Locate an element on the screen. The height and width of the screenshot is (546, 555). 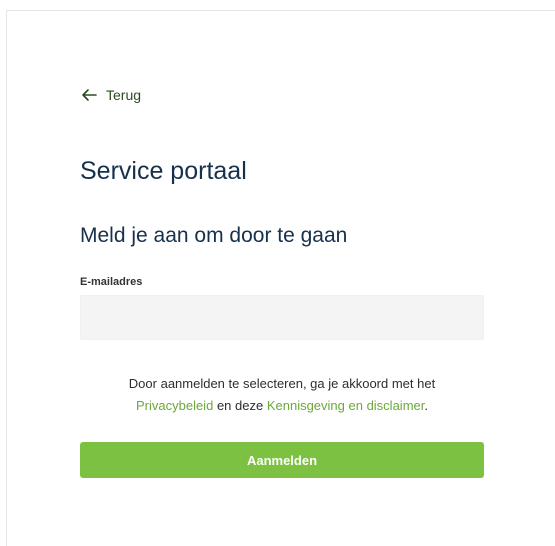
disclaimer-link: Kennisgeving en disclaimer is located at coordinates (346, 405).